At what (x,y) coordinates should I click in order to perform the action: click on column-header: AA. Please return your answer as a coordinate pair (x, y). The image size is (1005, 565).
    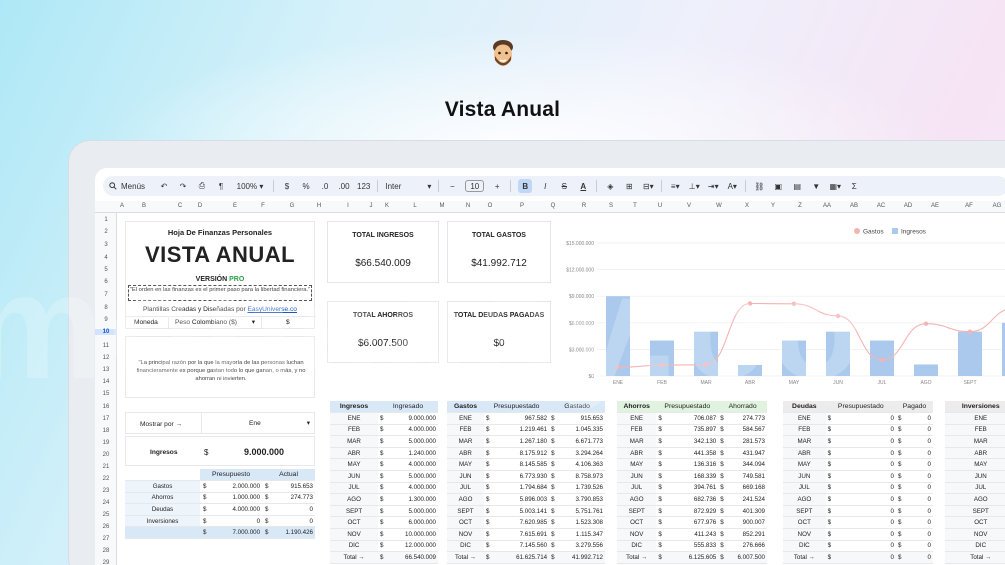
    Looking at the image, I should click on (827, 206).